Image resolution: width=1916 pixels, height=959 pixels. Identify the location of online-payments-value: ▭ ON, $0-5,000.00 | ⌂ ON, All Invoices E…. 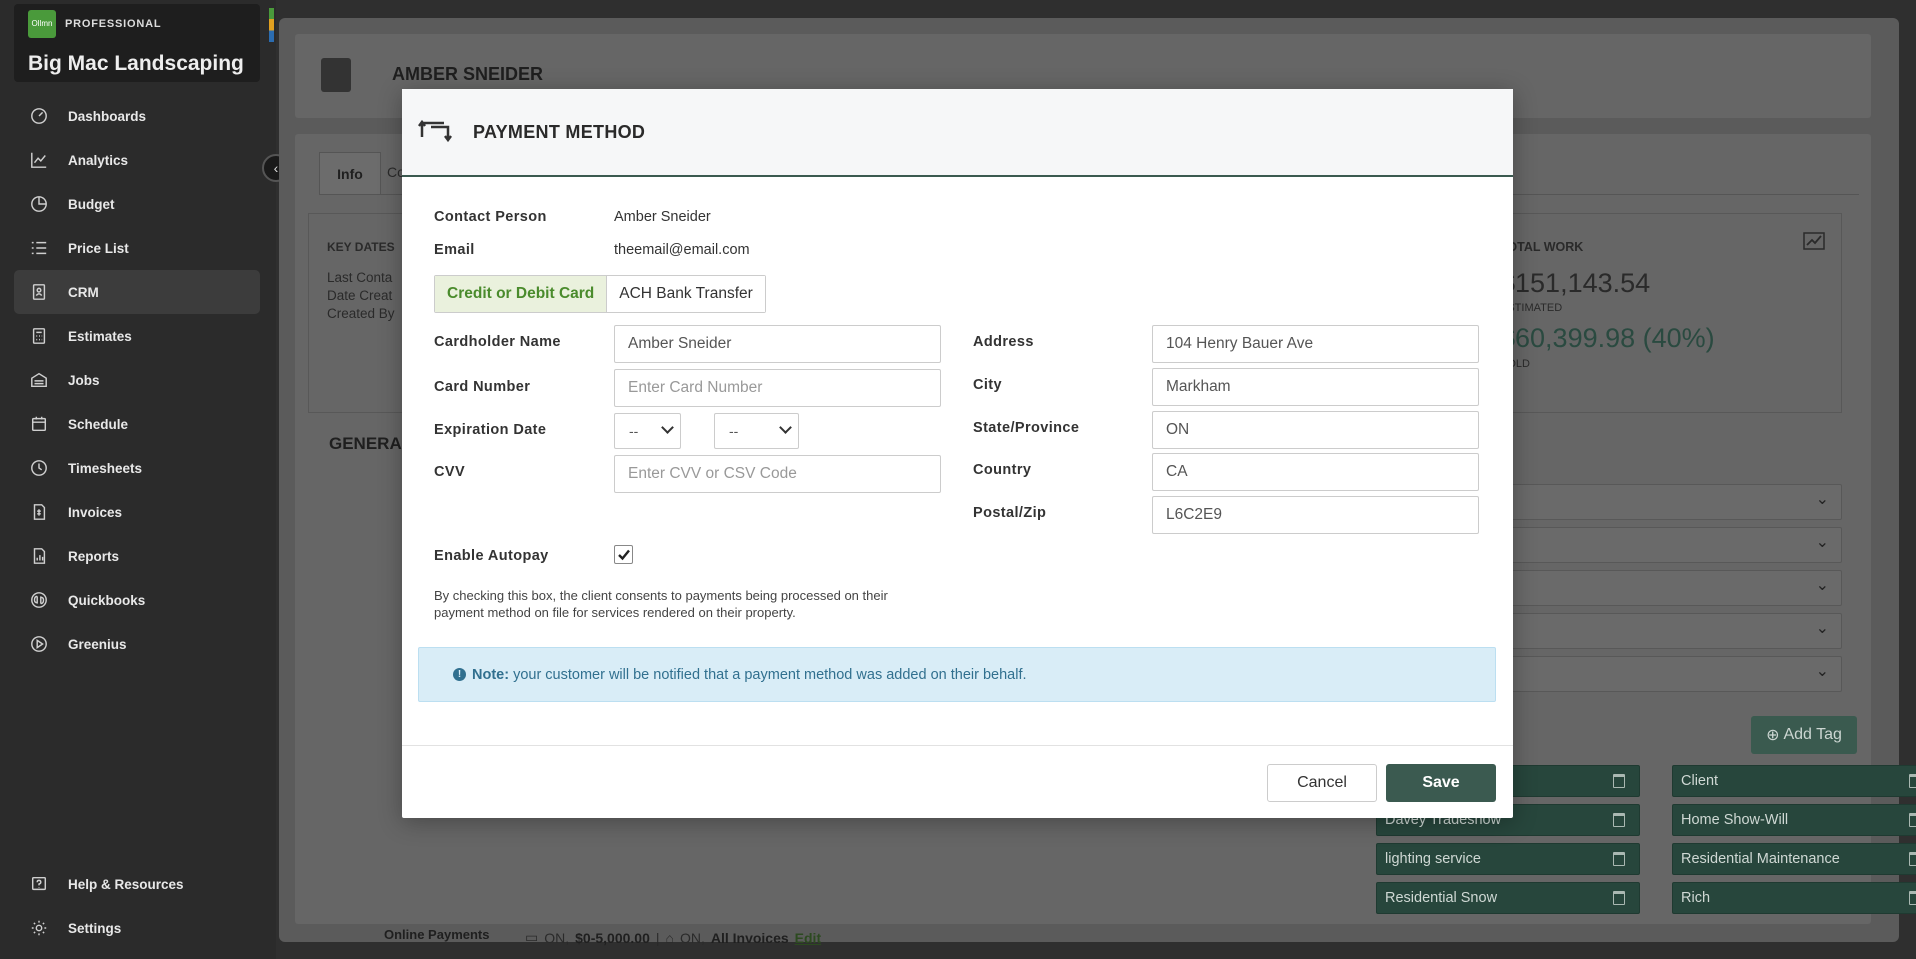
(673, 937).